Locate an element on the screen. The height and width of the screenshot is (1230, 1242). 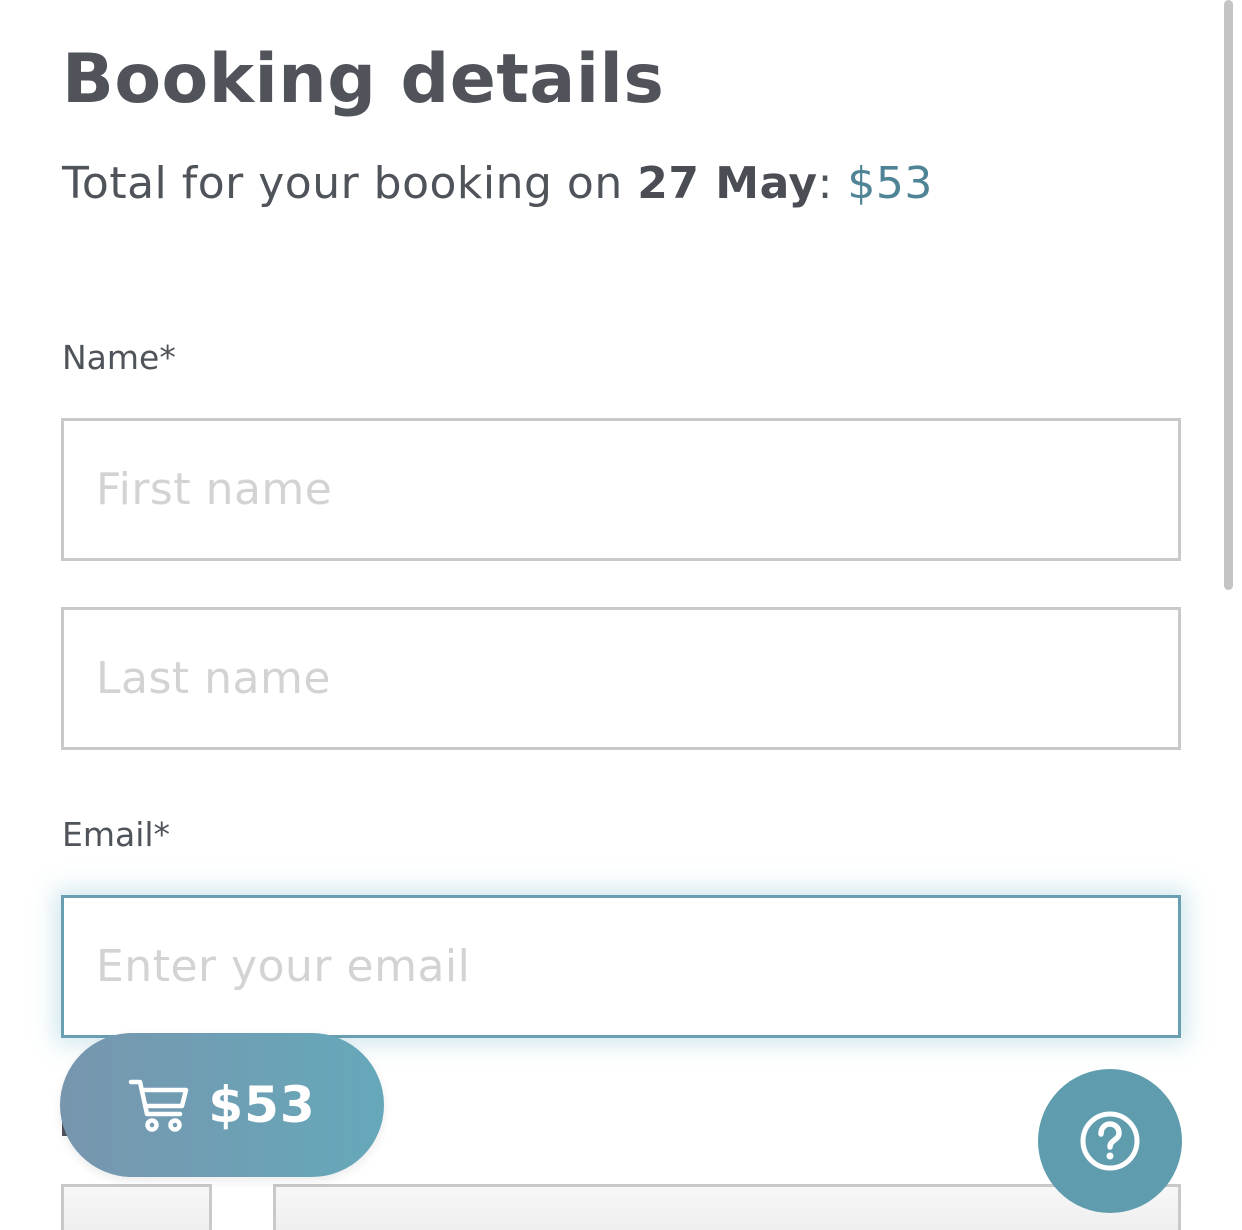
help-button is located at coordinates (1110, 1141).